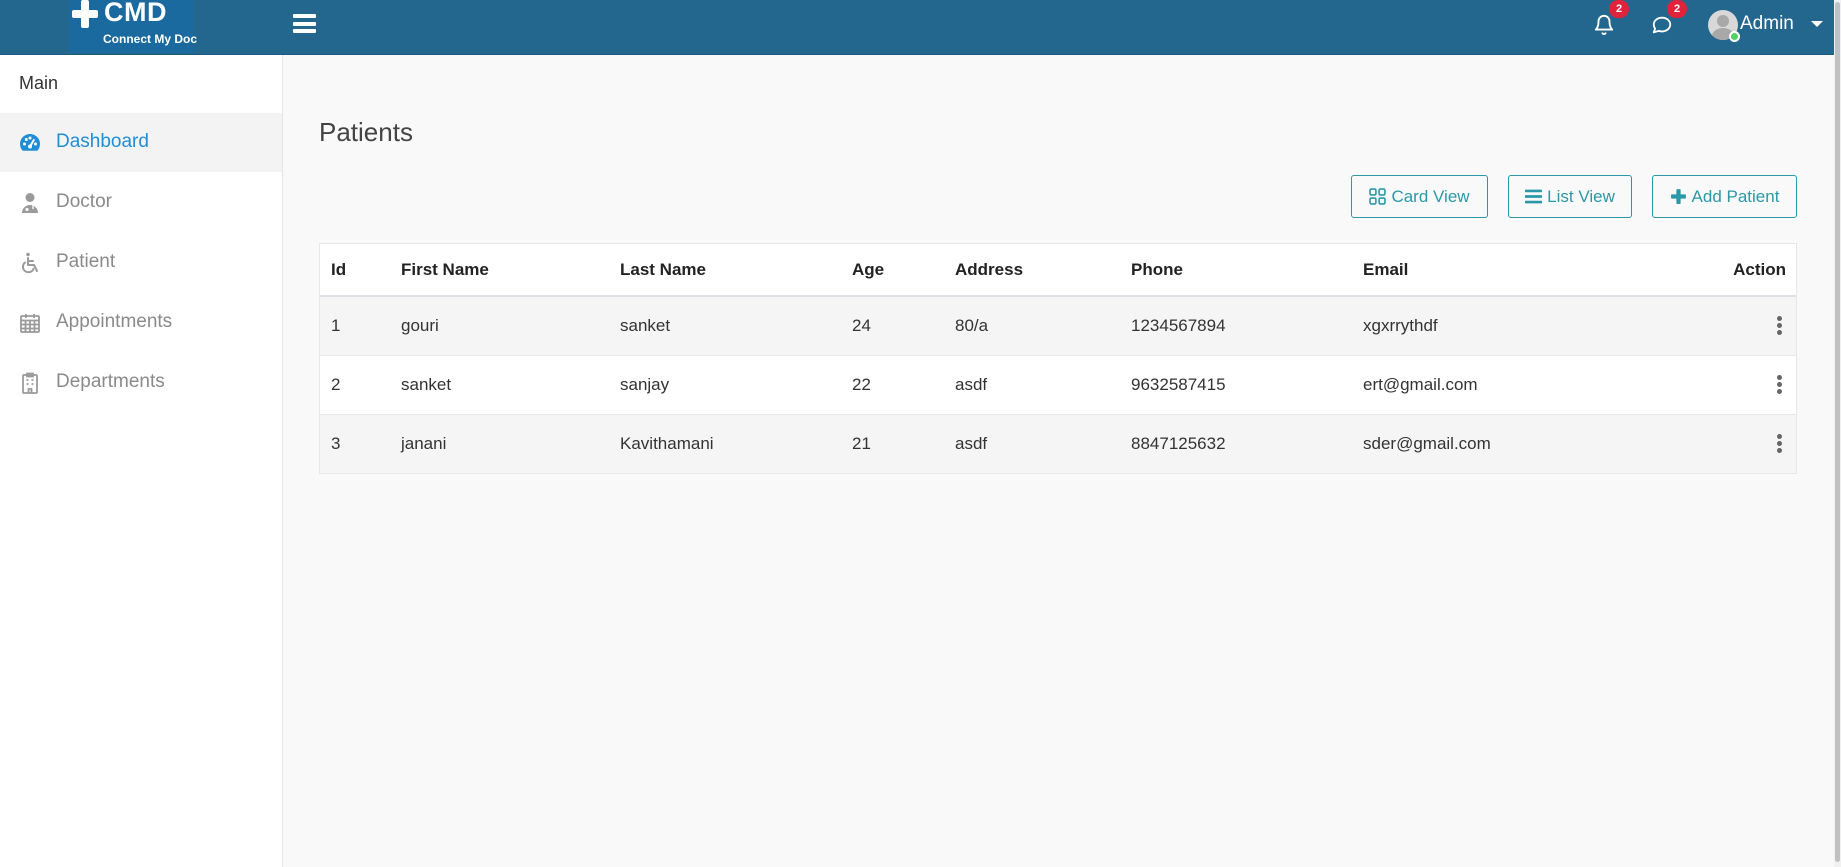 Image resolution: width=1841 pixels, height=867 pixels. I want to click on add-patient-button: Add Patient, so click(1724, 196).